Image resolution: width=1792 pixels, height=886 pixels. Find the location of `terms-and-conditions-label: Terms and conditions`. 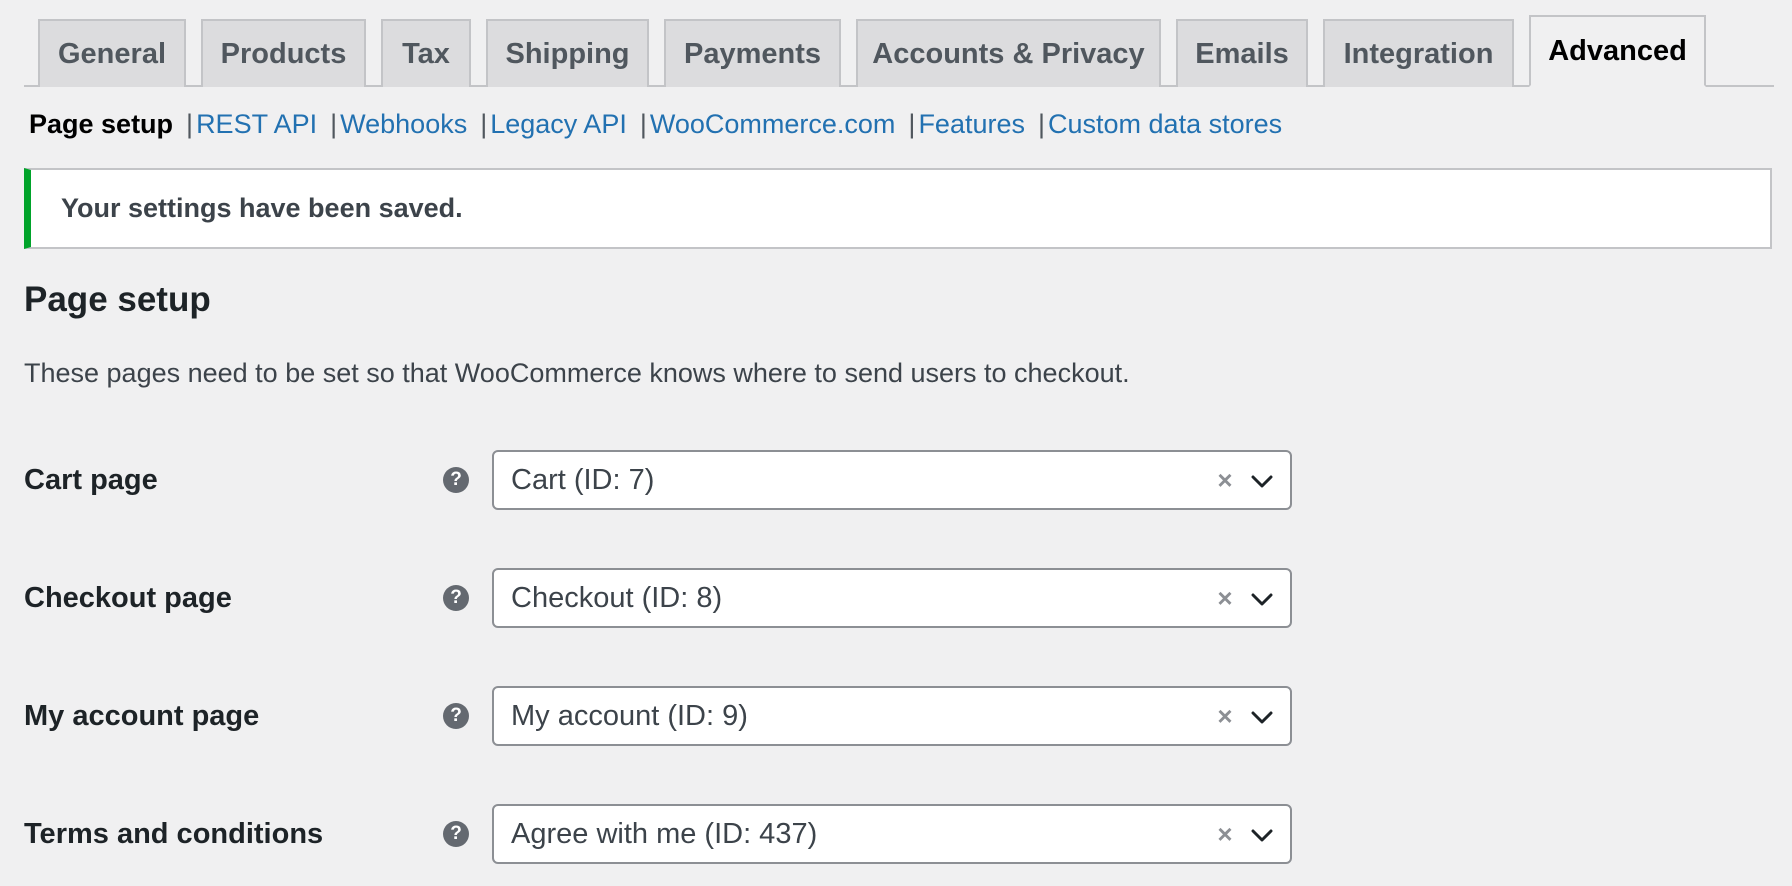

terms-and-conditions-label: Terms and conditions is located at coordinates (174, 834).